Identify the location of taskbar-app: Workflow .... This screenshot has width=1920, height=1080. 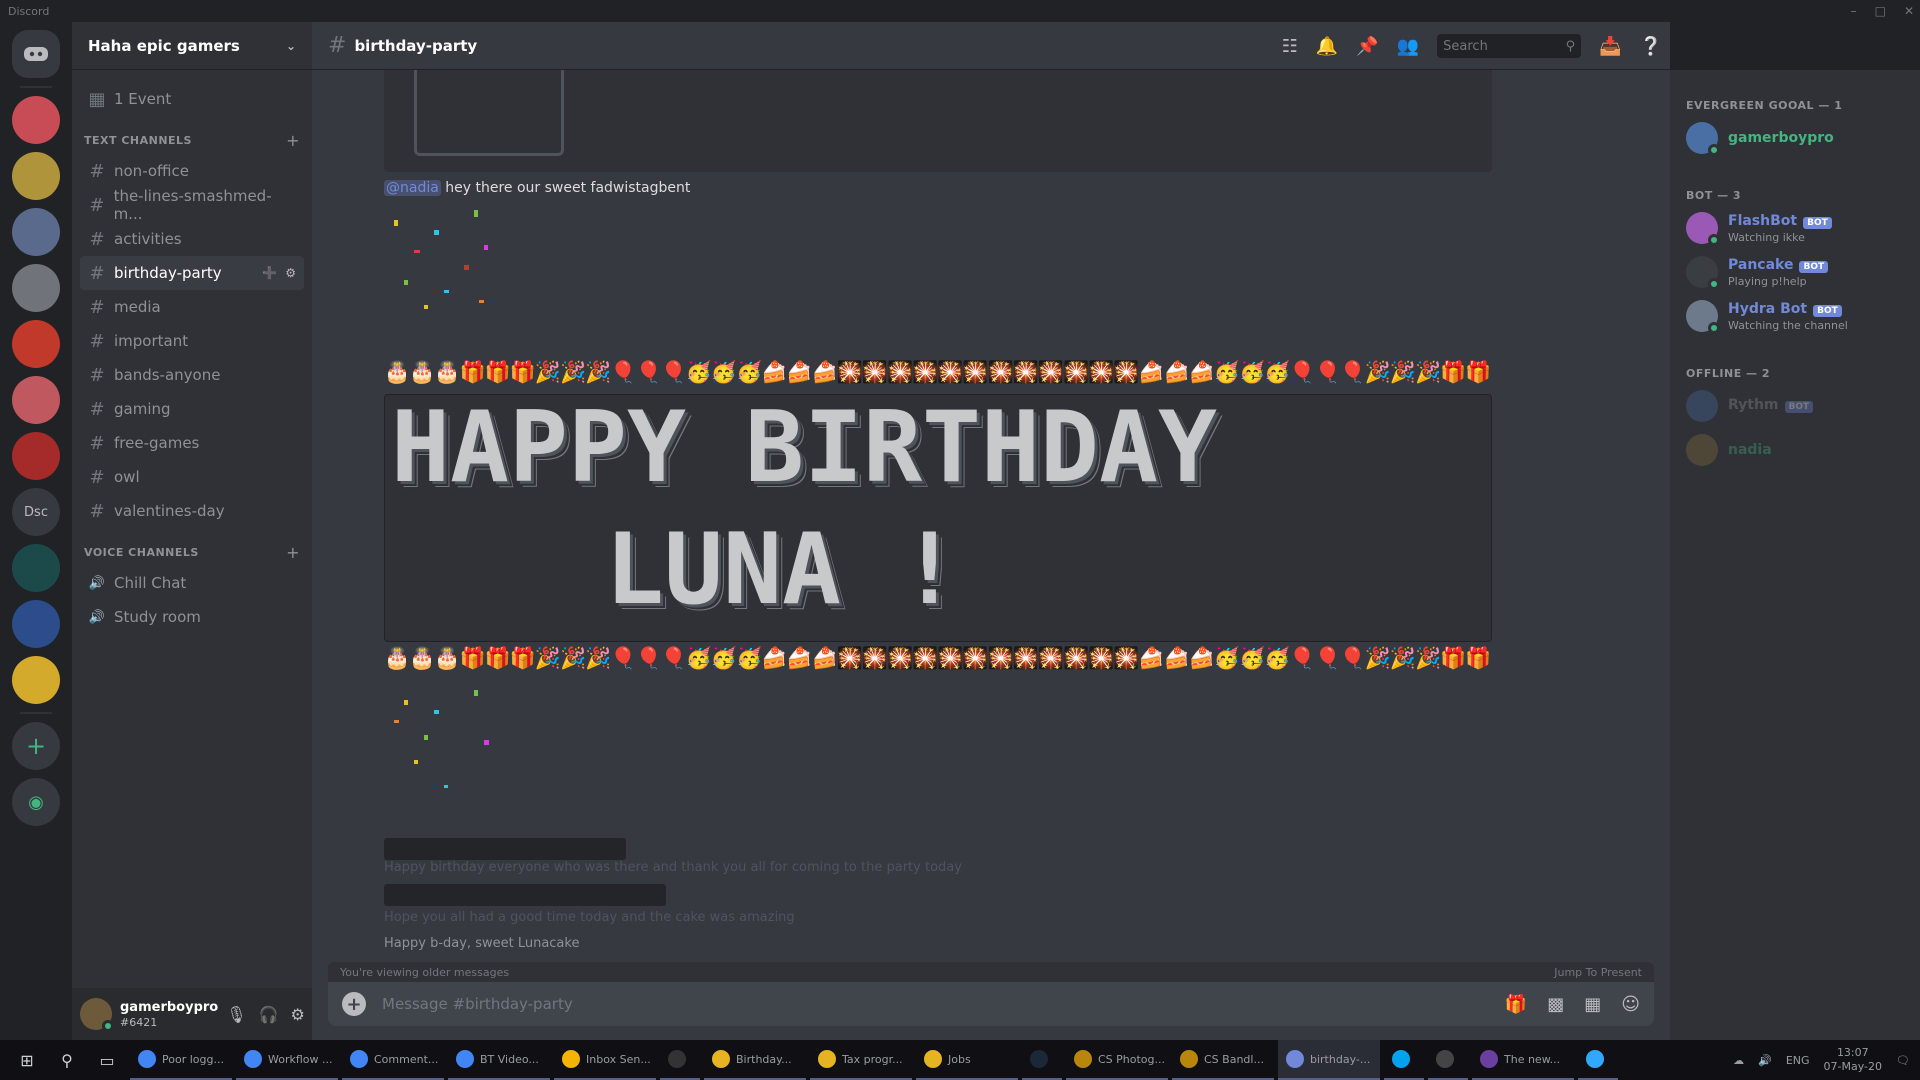
(287, 1060).